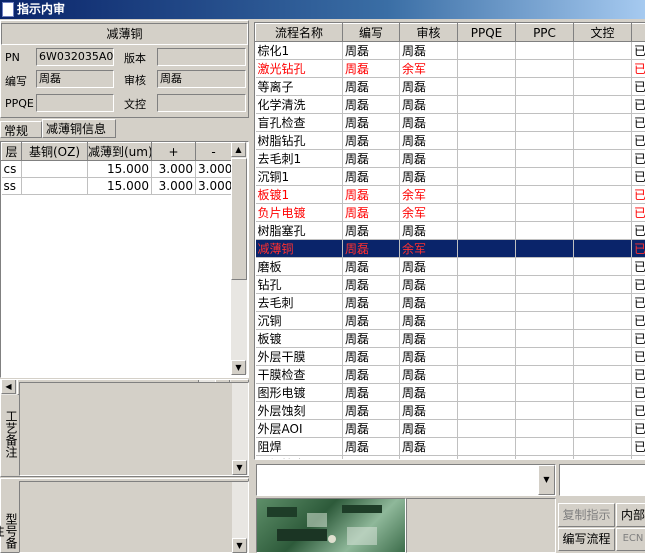 This screenshot has width=645, height=553. Describe the element at coordinates (239, 258) in the screenshot. I see `thin-grid-vscrollbar: ▲ ▼` at that location.